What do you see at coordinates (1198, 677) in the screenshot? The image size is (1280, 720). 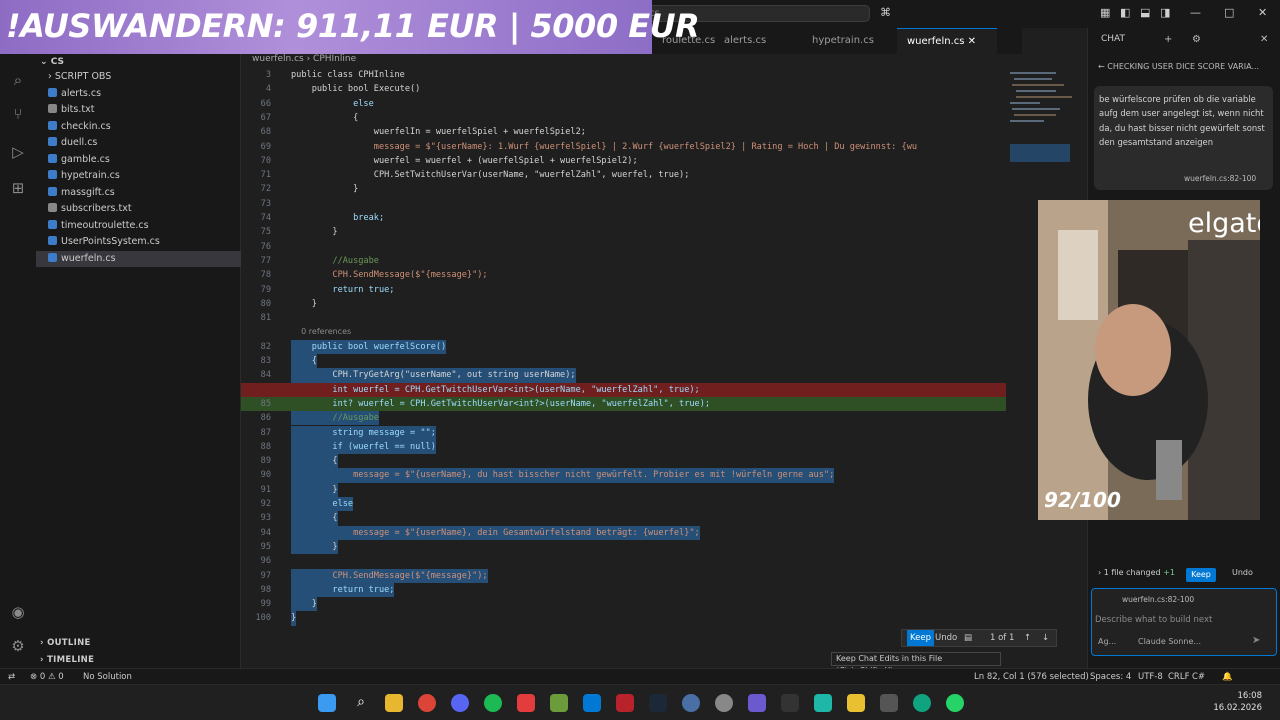 I see `language-mode: C#` at bounding box center [1198, 677].